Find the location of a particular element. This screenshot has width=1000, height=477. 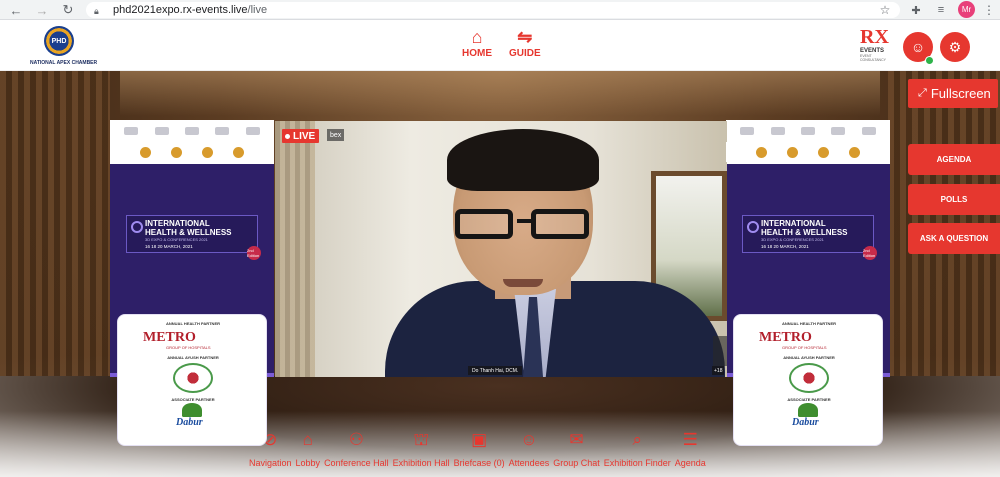

sponsor-logos-top is located at coordinates (192, 131).